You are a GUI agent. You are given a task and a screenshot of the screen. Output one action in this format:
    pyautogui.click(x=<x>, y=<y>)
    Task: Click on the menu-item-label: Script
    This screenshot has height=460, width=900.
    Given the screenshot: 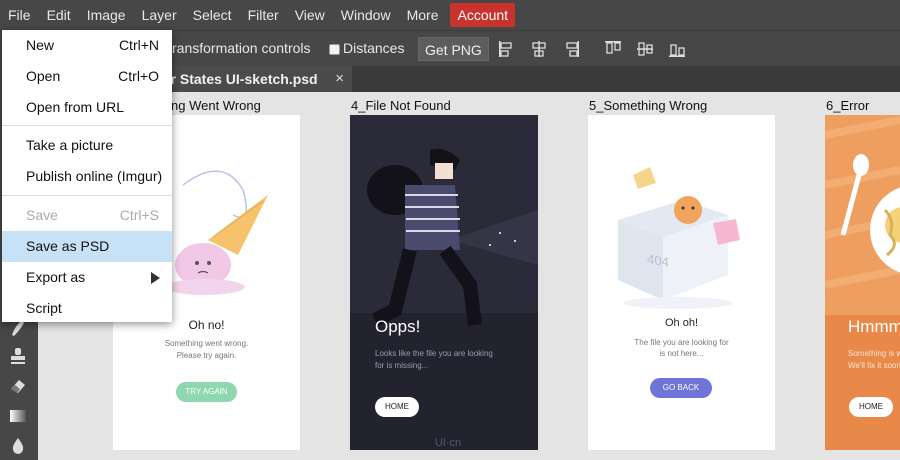 What is the action you would take?
    pyautogui.click(x=44, y=308)
    